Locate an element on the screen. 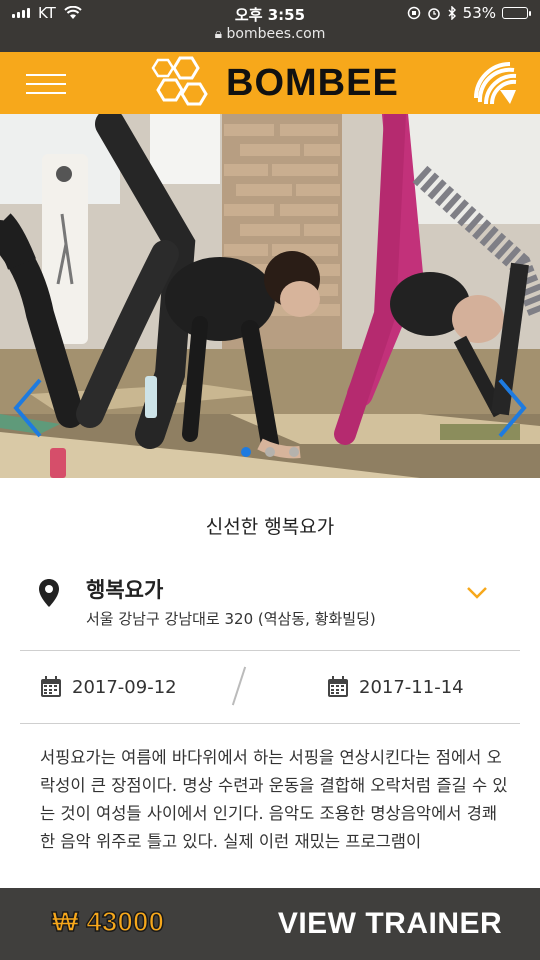  status-right: 53% is located at coordinates (469, 13).